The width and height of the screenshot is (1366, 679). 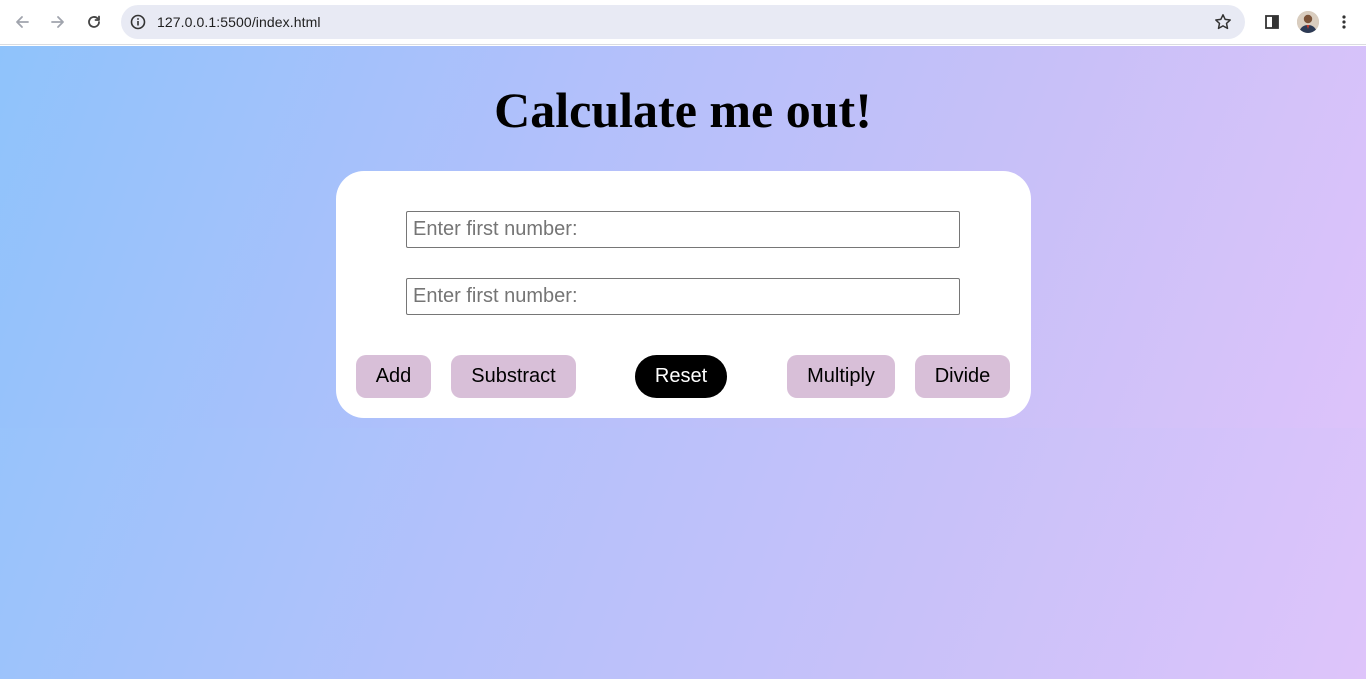 I want to click on address-bar: 127.0.0.1:5500/index.html, so click(x=683, y=22).